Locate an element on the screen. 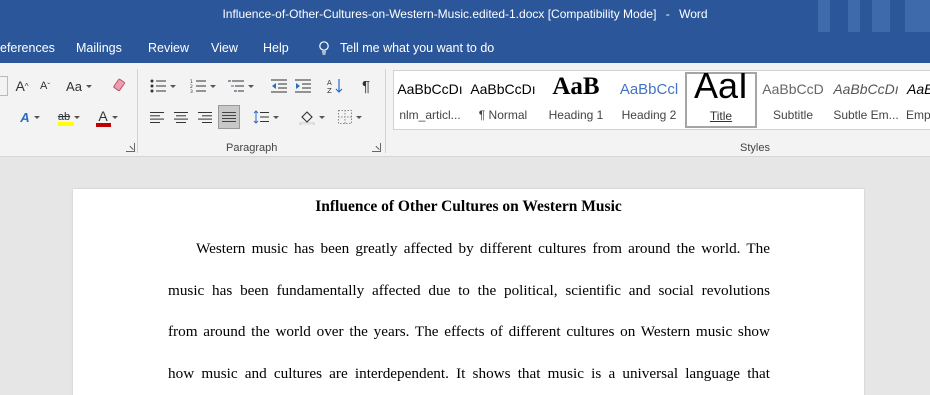  tell-me-search: Tell me what you want to do is located at coordinates (406, 48).